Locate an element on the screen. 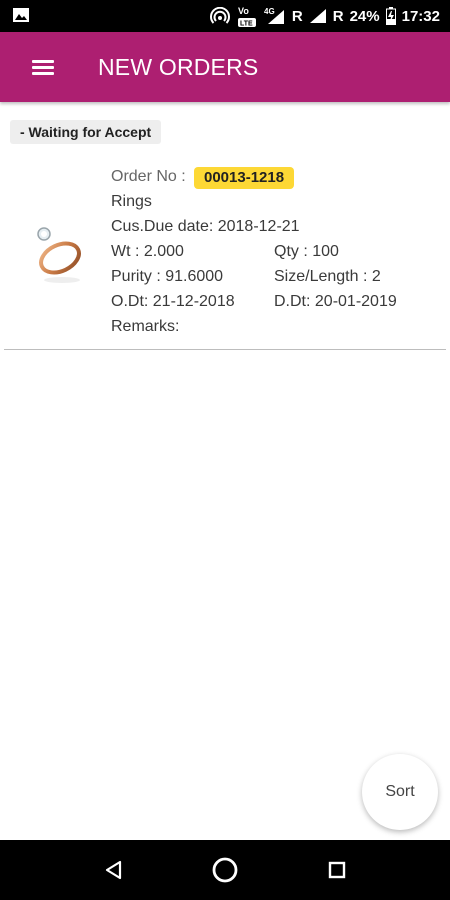 This screenshot has height=900, width=450. order-no-label: Order No : is located at coordinates (148, 176).